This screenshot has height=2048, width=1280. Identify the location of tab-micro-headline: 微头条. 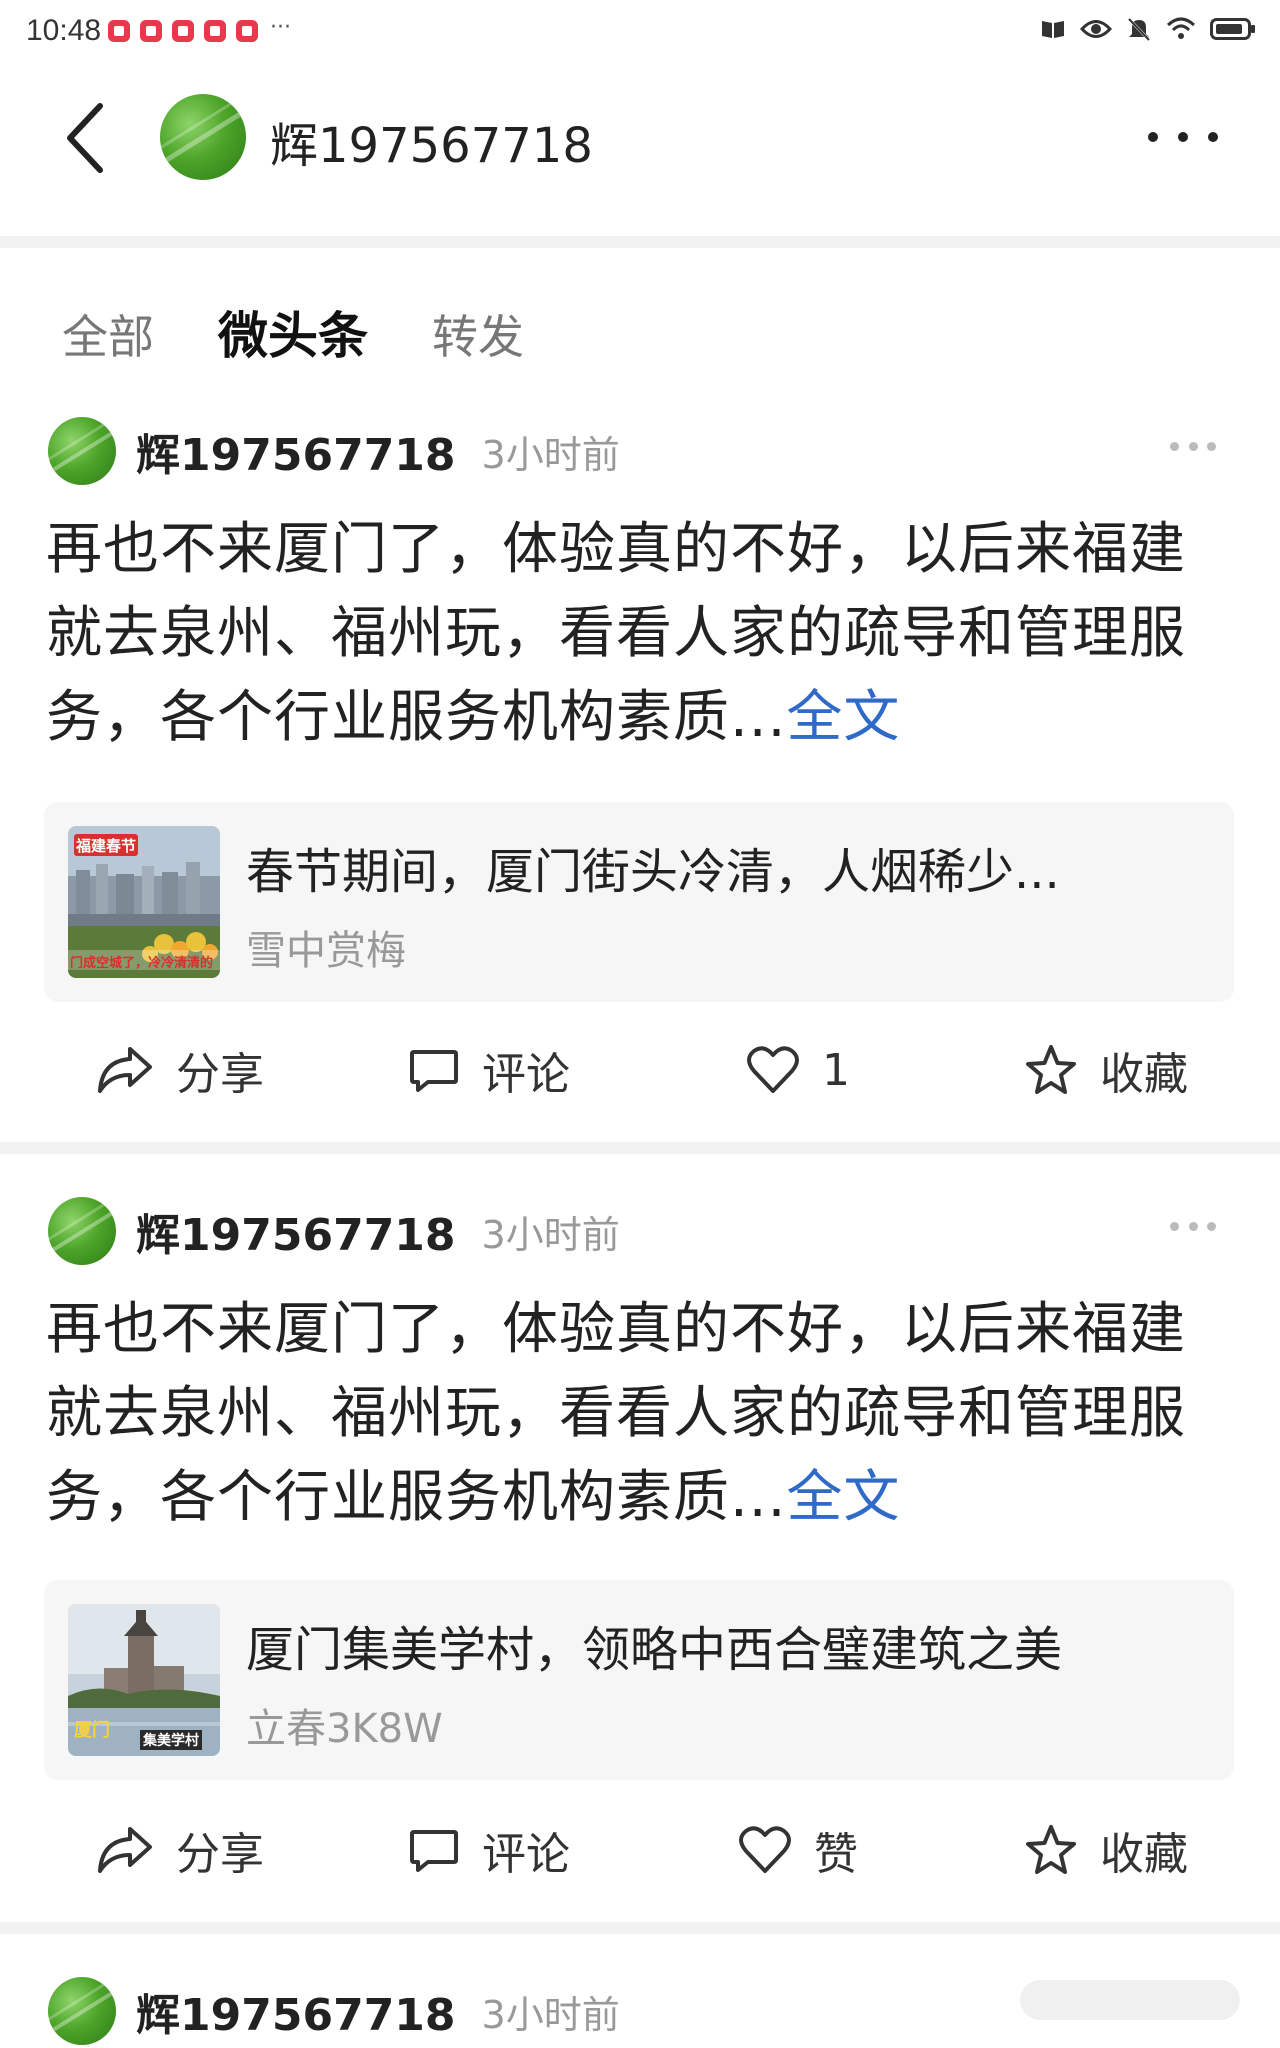
(293, 332).